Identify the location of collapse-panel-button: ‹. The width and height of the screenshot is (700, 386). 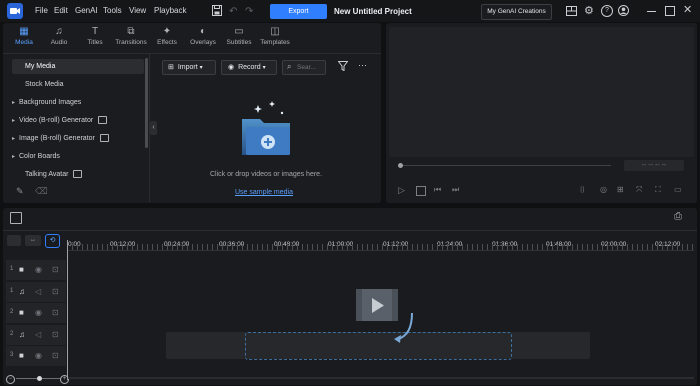
(153, 128).